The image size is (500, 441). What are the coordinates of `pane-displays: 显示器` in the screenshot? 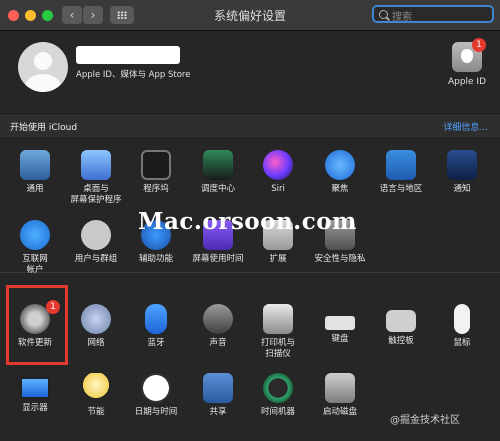 It's located at (35, 393).